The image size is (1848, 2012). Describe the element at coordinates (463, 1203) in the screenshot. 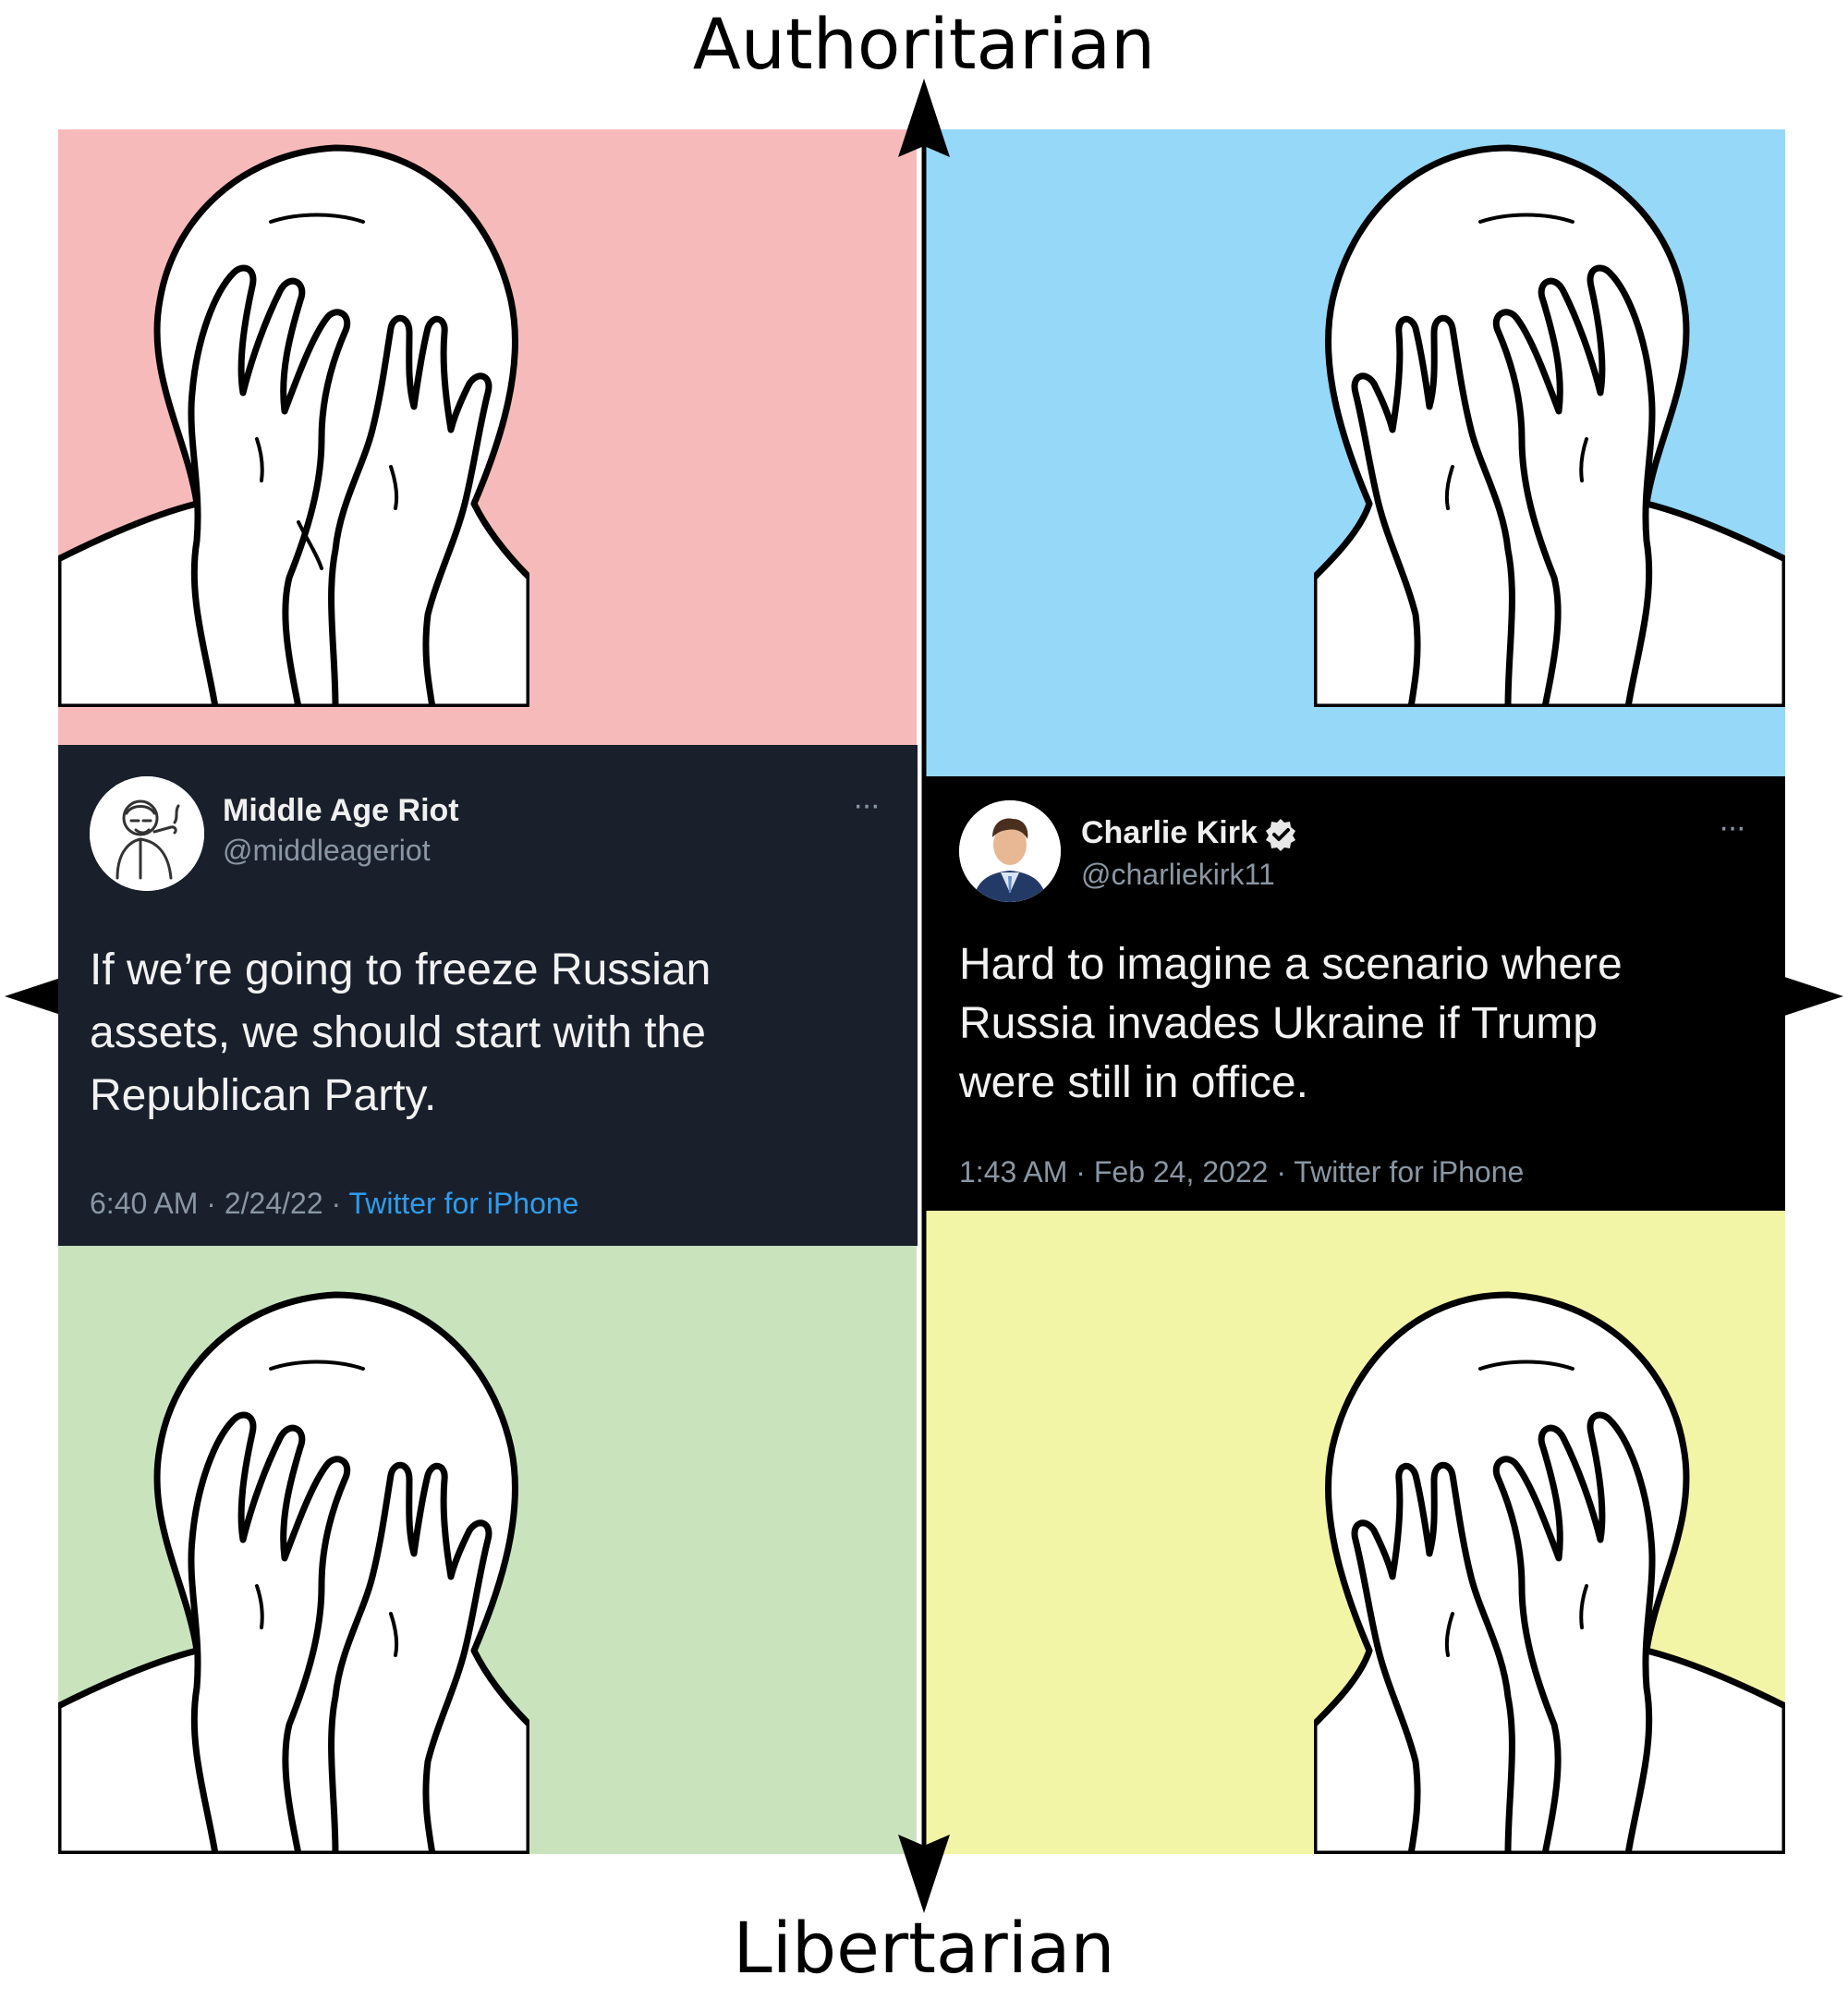

I see `tweet-source-link: Twitter for iPhone` at that location.